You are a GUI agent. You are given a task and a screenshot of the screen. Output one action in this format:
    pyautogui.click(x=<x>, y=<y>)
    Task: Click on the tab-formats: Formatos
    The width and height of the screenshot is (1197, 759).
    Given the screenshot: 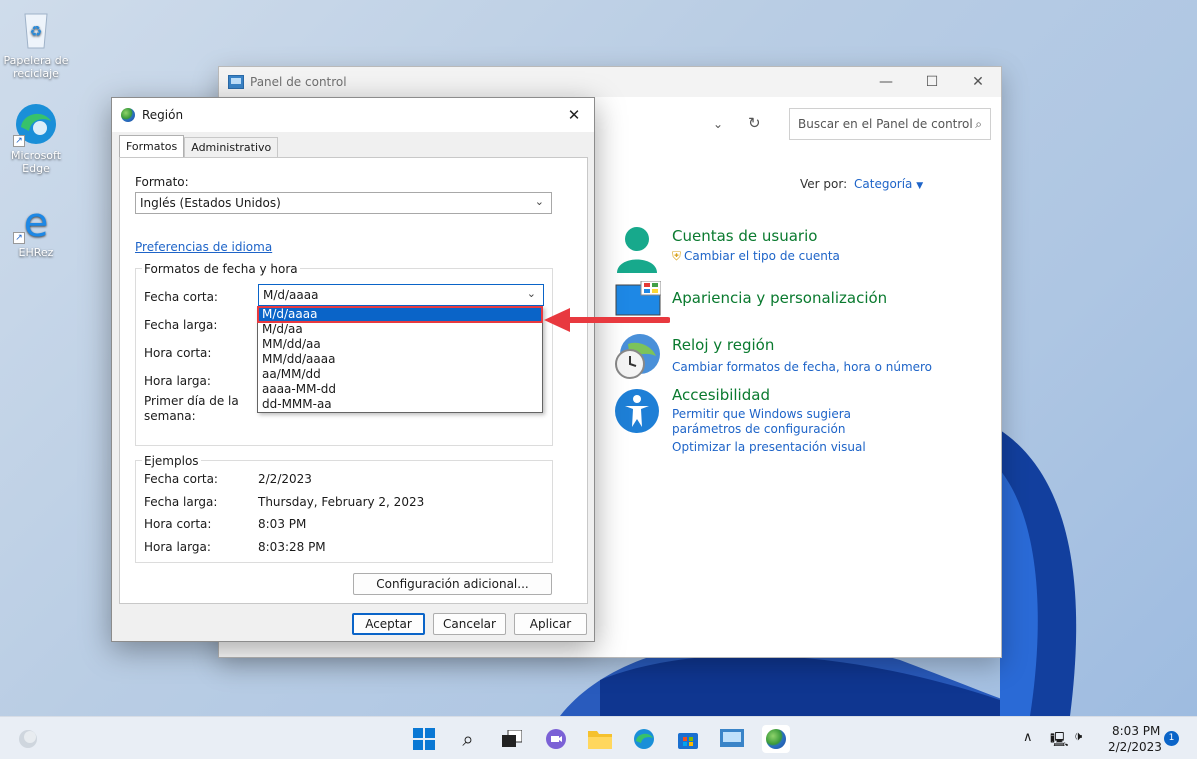 What is the action you would take?
    pyautogui.click(x=152, y=146)
    